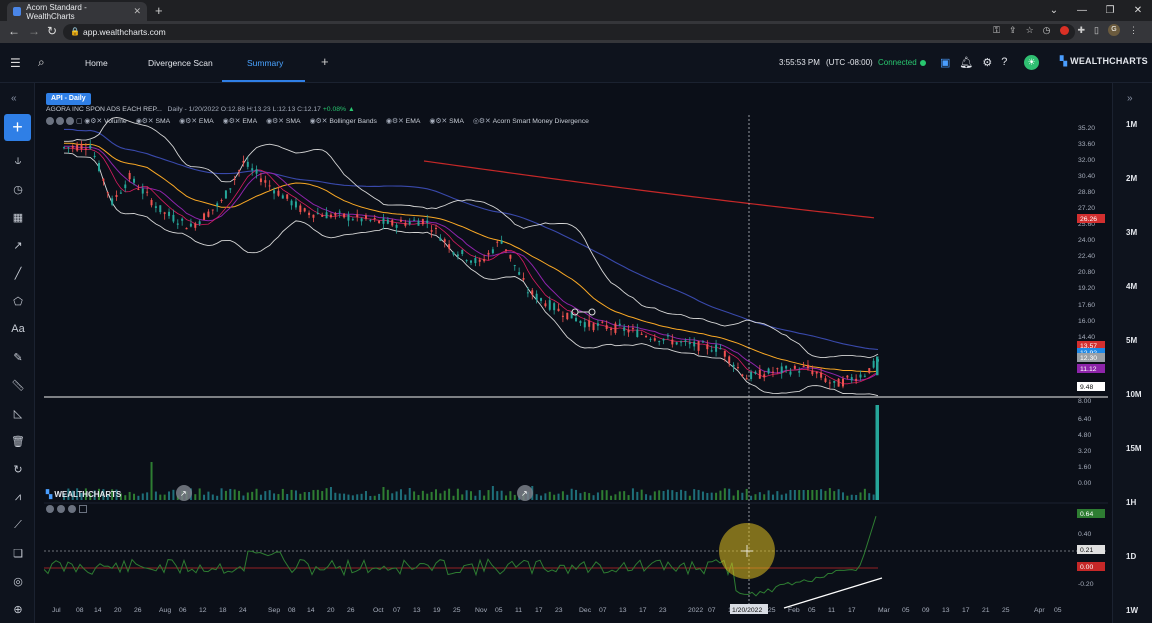 The image size is (1152, 623). I want to click on reload-icon: ↻, so click(52, 31).